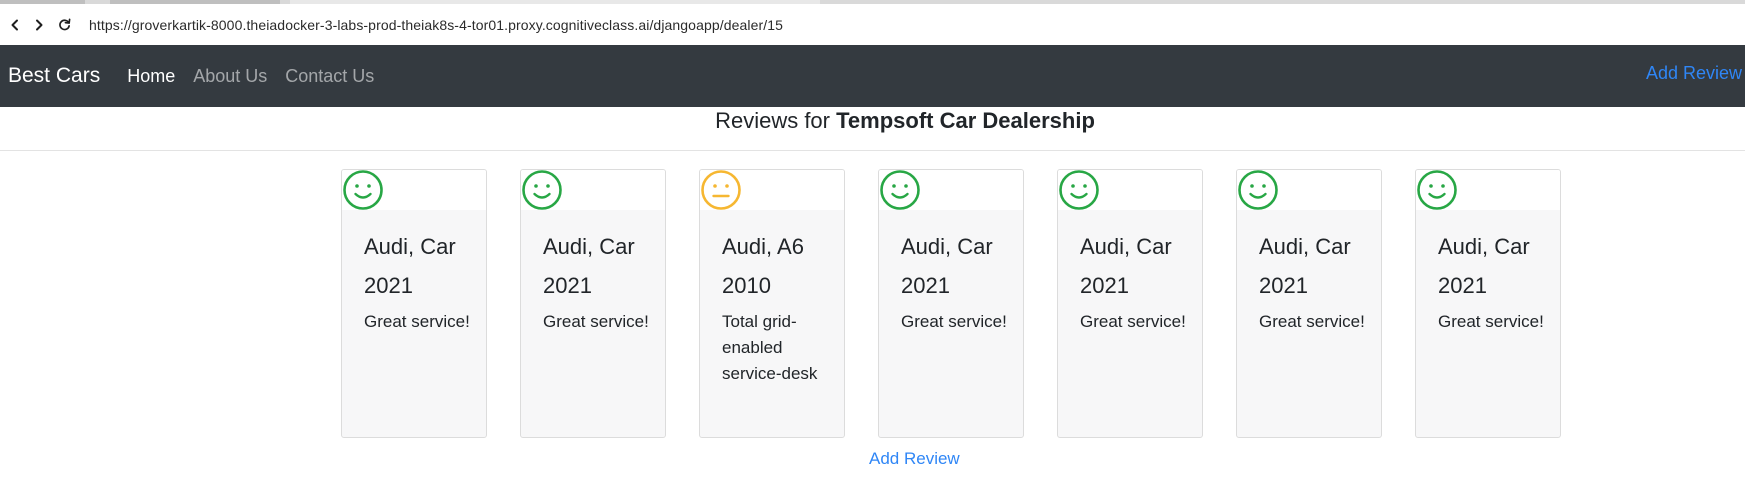 This screenshot has width=1745, height=480. I want to click on nav-link-contact-us: Contact Us, so click(329, 76).